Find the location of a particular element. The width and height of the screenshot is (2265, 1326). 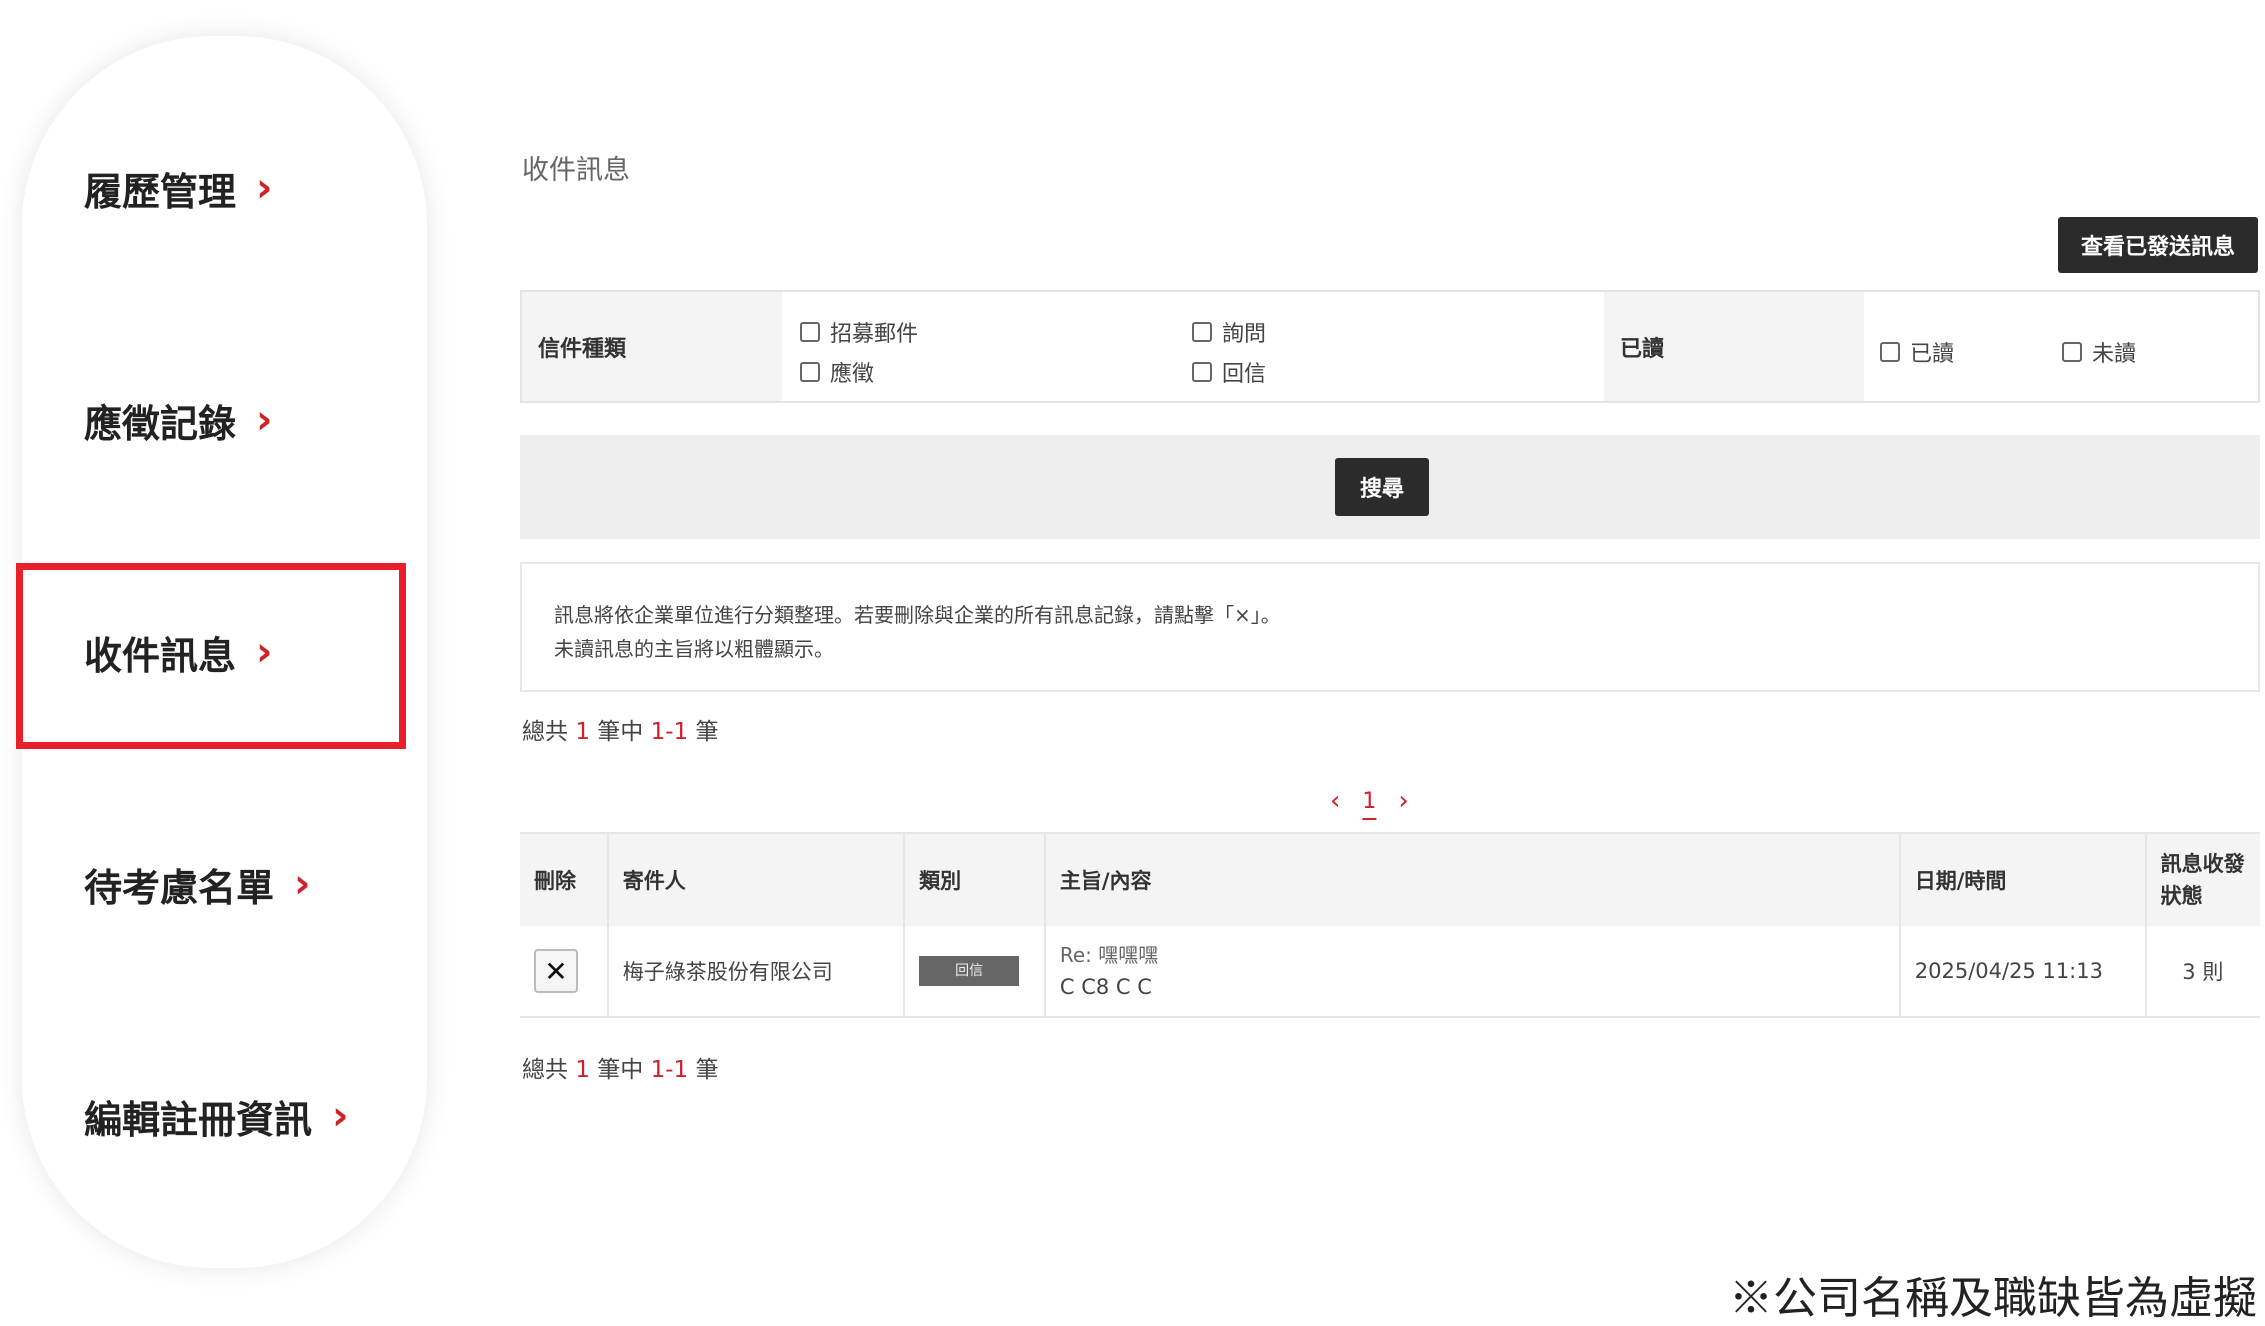

page-title: 收件訊息 is located at coordinates (576, 170).